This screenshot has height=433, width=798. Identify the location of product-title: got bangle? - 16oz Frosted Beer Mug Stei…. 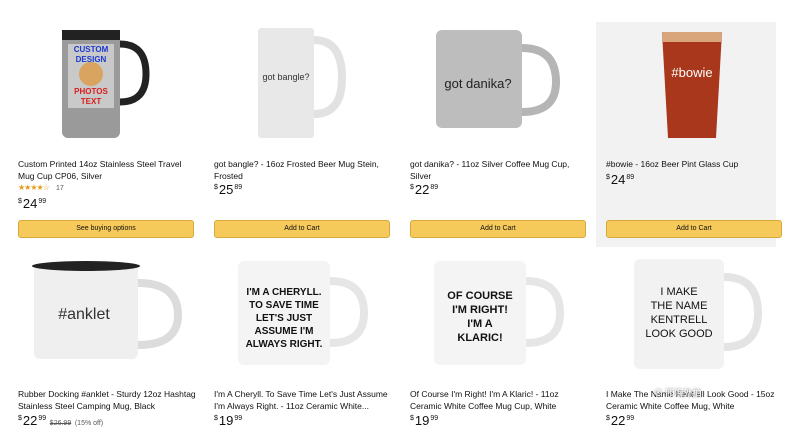
(304, 170).